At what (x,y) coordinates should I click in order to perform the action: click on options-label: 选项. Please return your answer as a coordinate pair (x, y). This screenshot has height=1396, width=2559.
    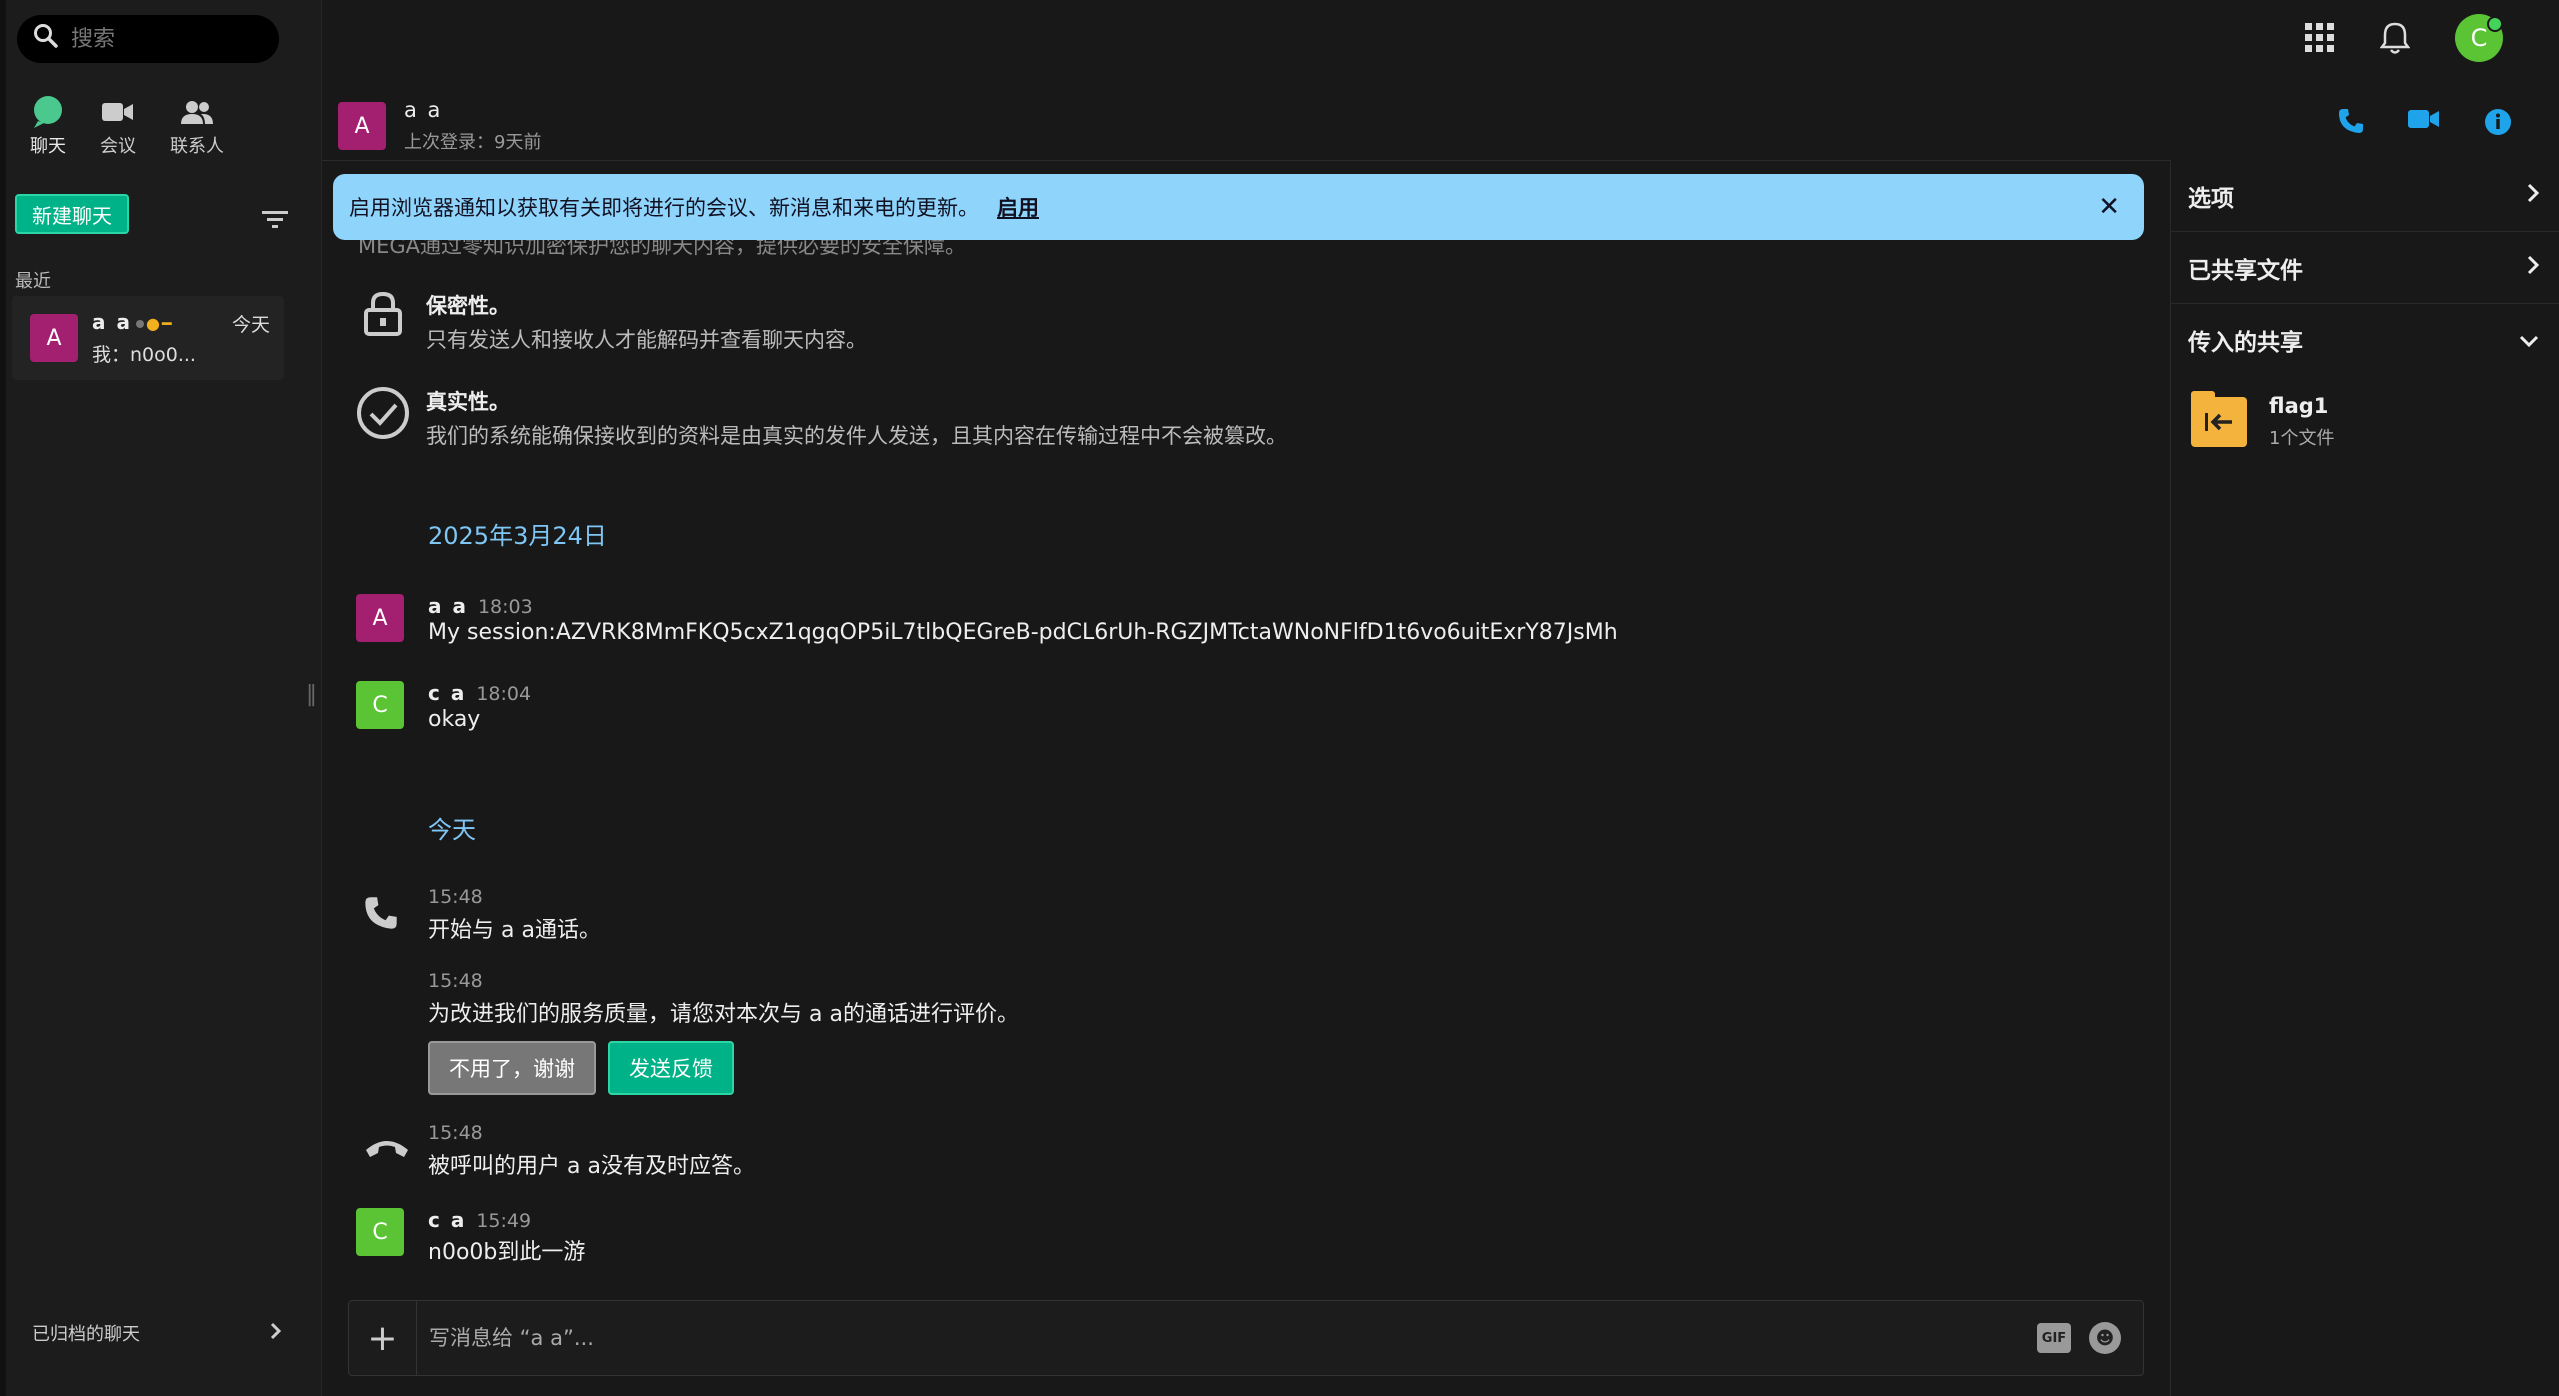
    Looking at the image, I should click on (2211, 198).